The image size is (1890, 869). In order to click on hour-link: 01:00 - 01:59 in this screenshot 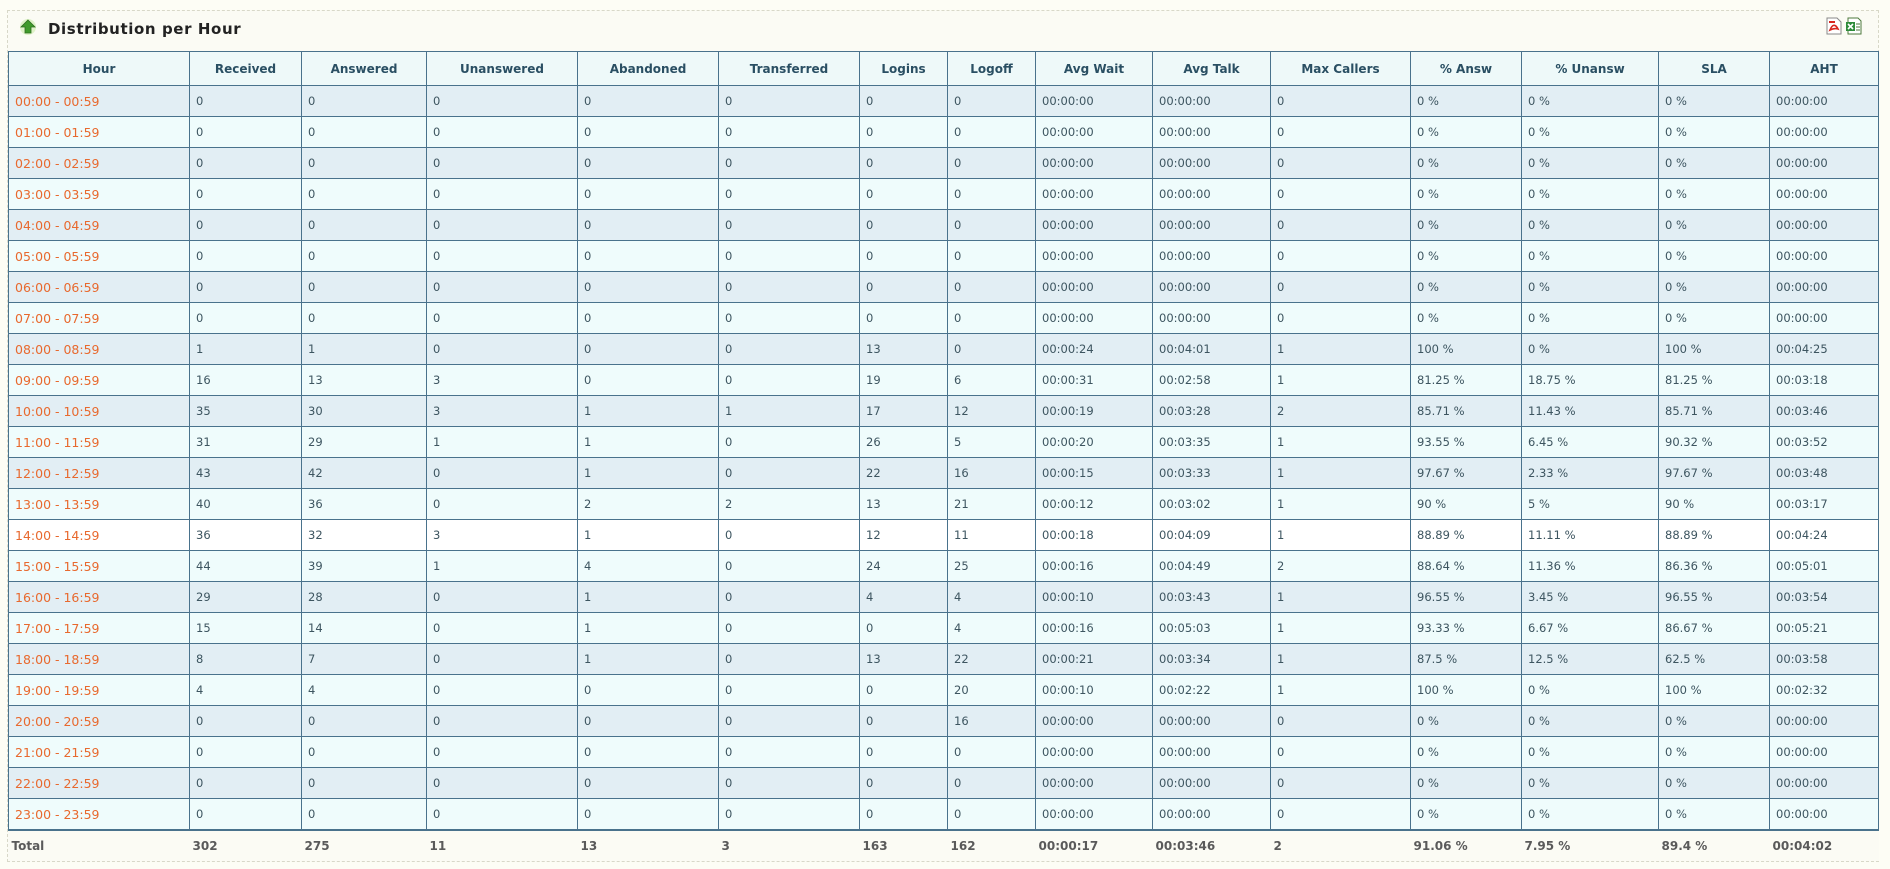, I will do `click(99, 132)`.